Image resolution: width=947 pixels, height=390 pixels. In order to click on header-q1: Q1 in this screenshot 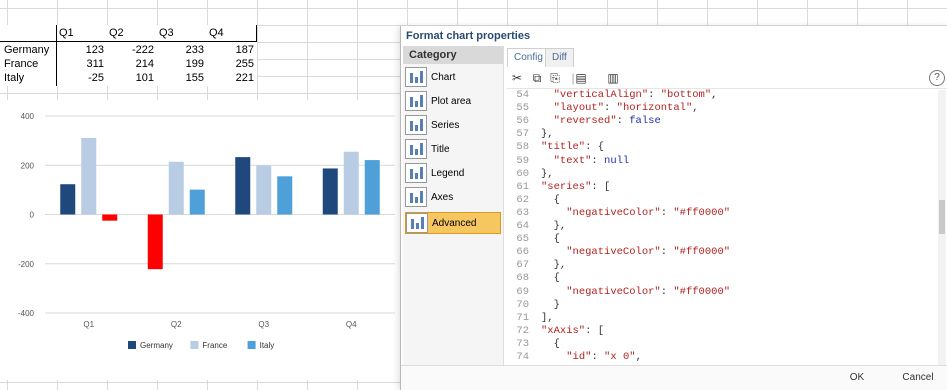, I will do `click(66, 33)`.